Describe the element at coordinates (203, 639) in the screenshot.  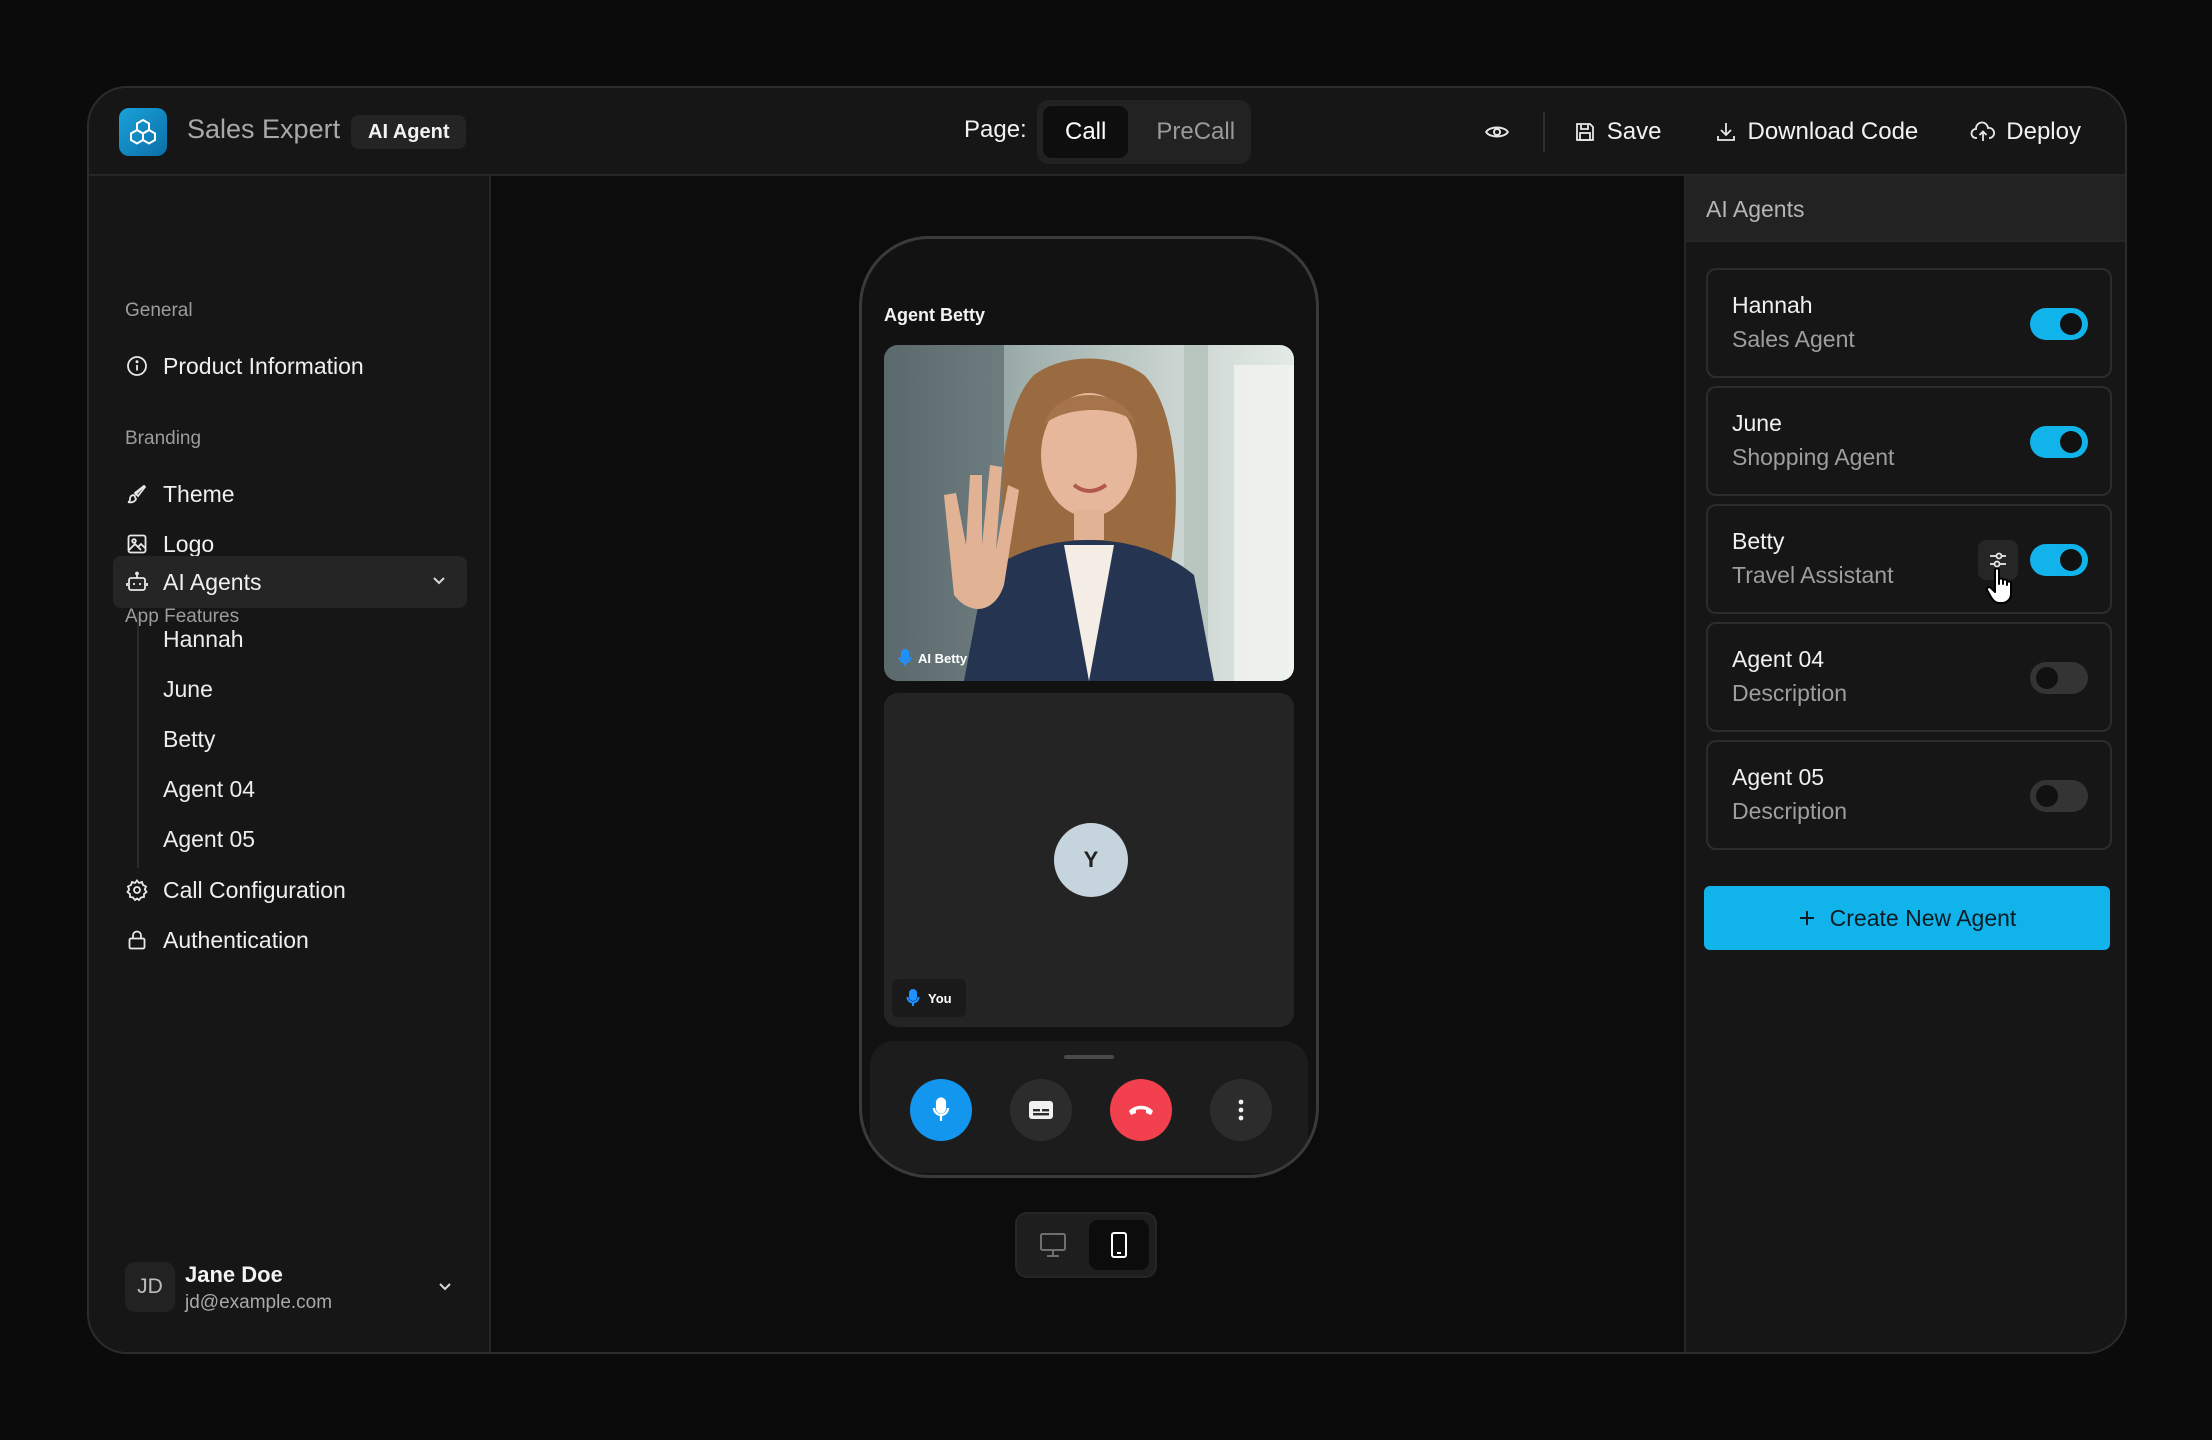
I see `sidebar-subitem-hannah: Hannah` at that location.